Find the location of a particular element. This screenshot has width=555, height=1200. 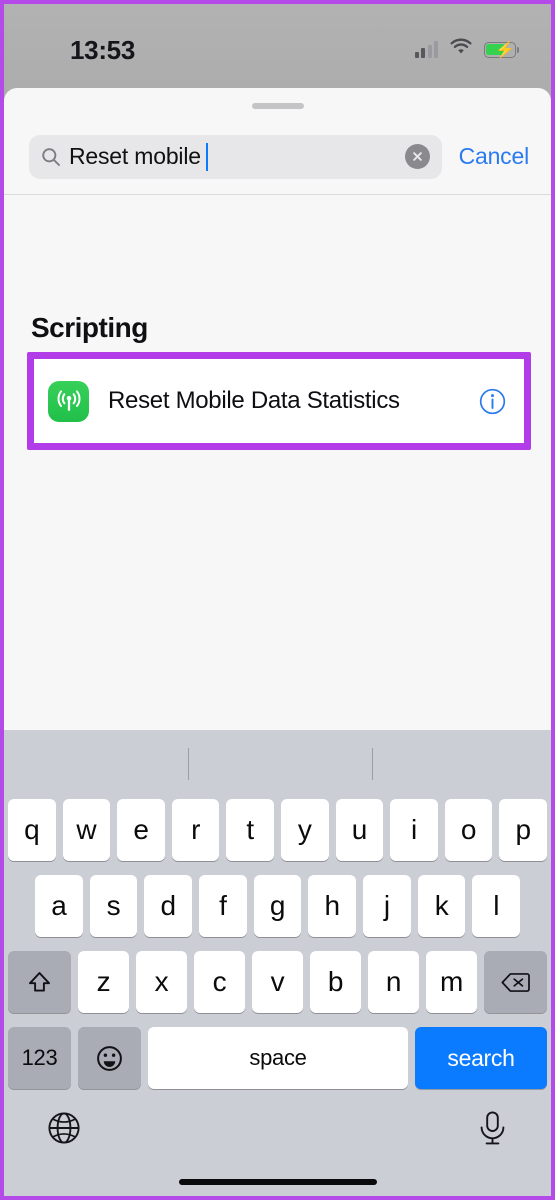

search-input-value: Reset mobile is located at coordinates (135, 156).